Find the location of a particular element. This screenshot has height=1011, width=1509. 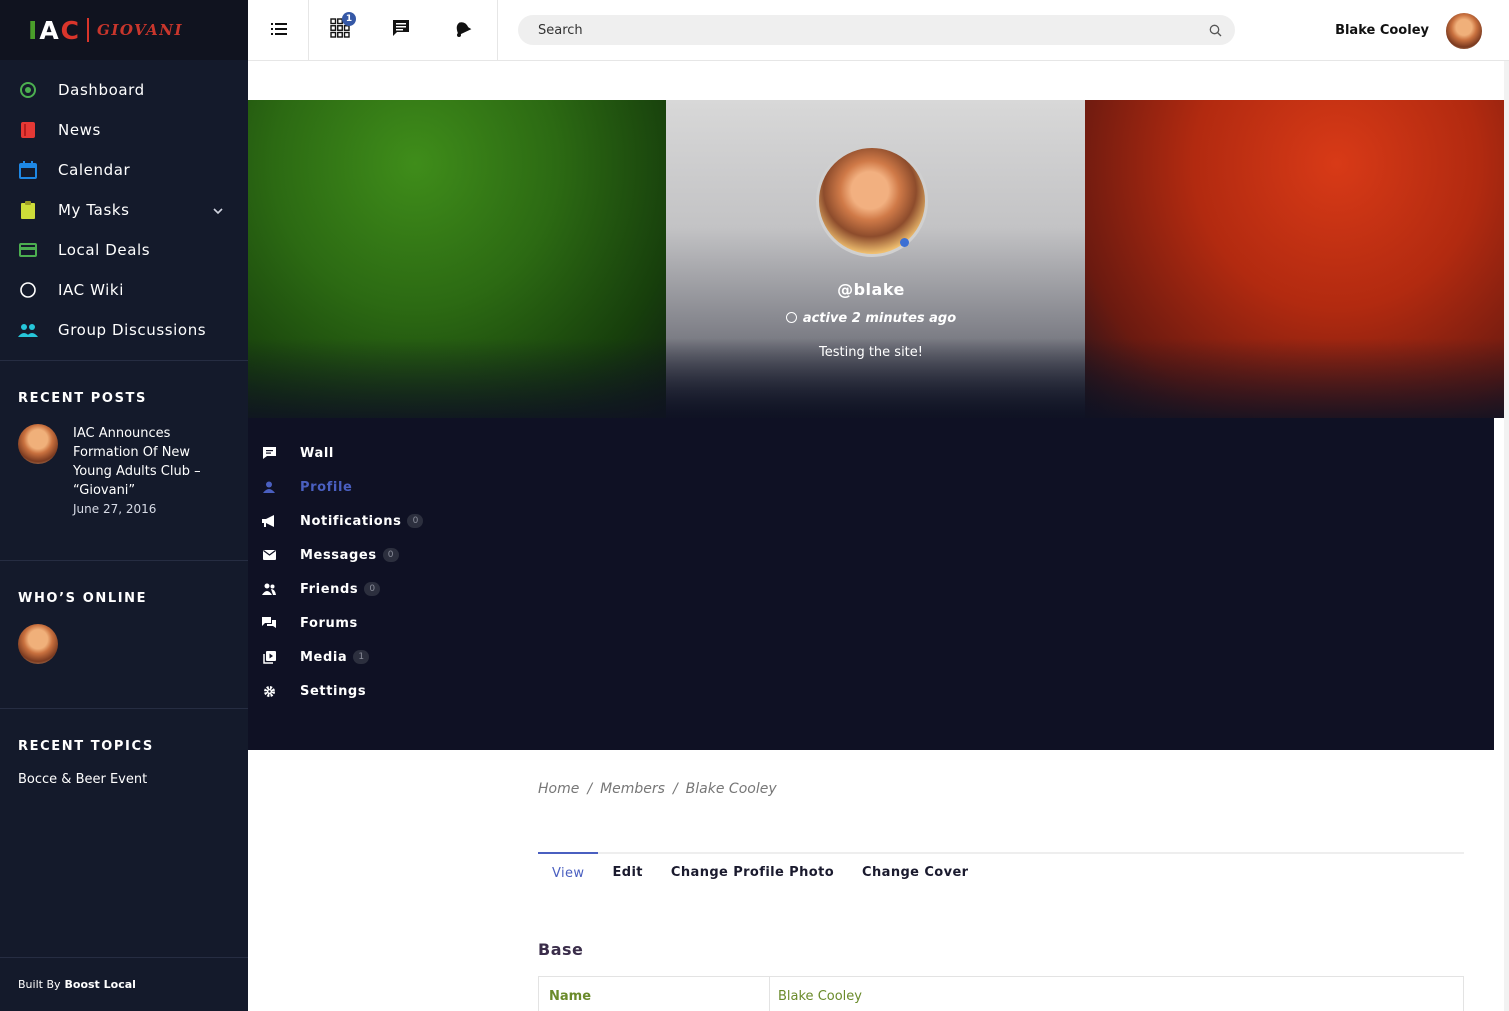

logo-divider is located at coordinates (88, 30).